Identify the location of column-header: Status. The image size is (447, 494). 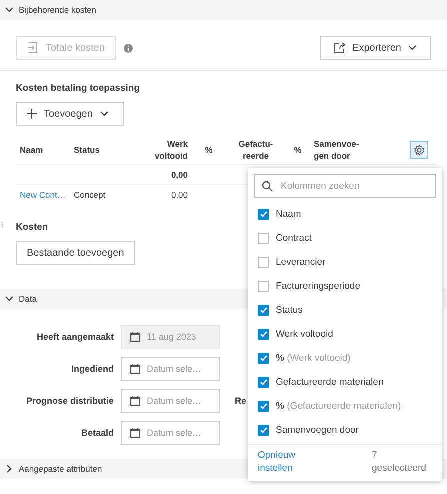
(87, 150).